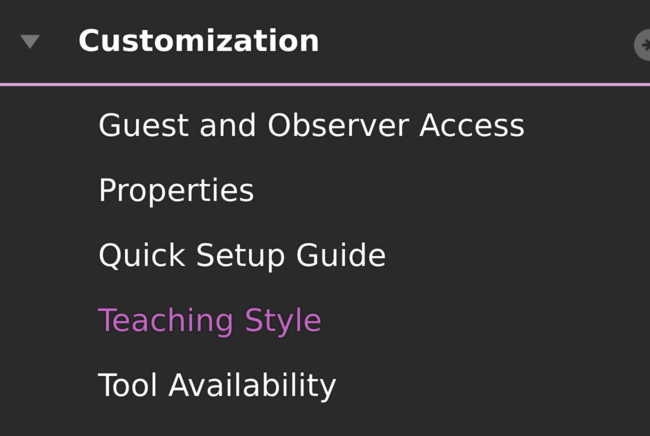  I want to click on section-title: Customization, so click(199, 42).